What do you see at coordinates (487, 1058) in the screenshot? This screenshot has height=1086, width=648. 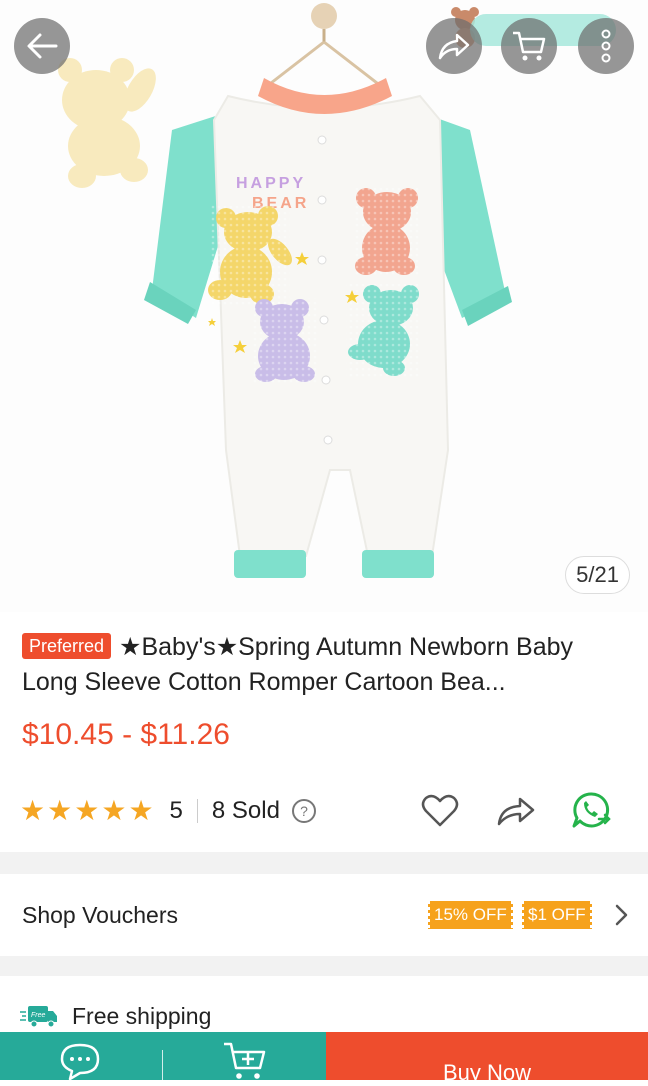 I see `buy-now-button: Buy Now` at bounding box center [487, 1058].